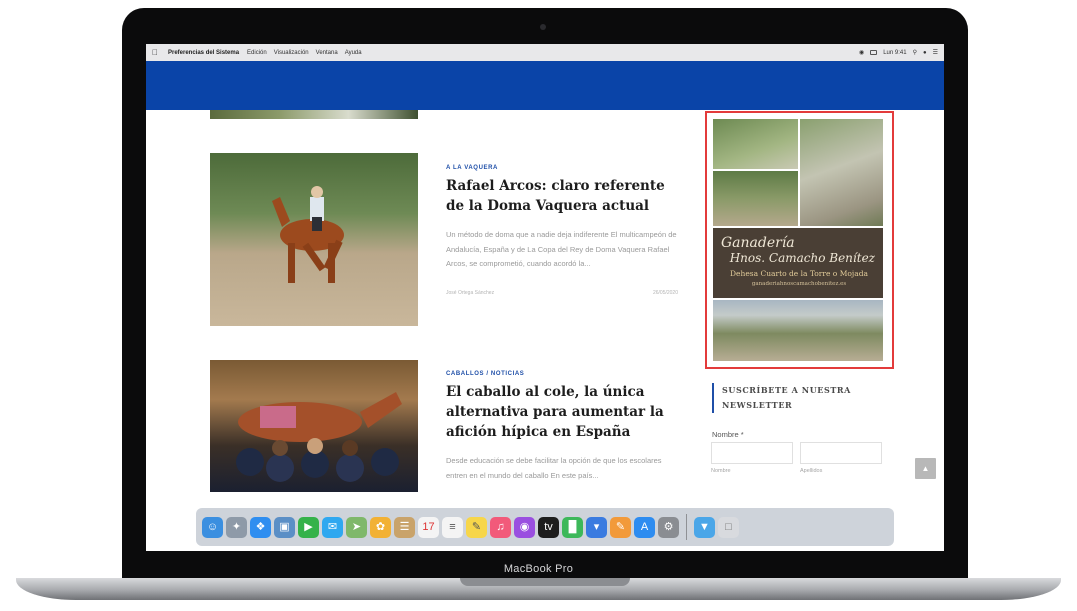  Describe the element at coordinates (799, 284) in the screenshot. I see `ad-brand-website: ganaderiahnoscamachobenitez.es` at that location.